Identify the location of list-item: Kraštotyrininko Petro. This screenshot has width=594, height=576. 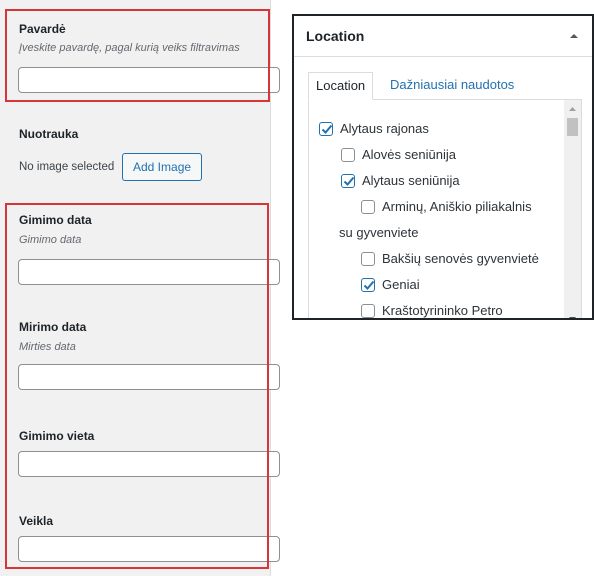
(432, 310).